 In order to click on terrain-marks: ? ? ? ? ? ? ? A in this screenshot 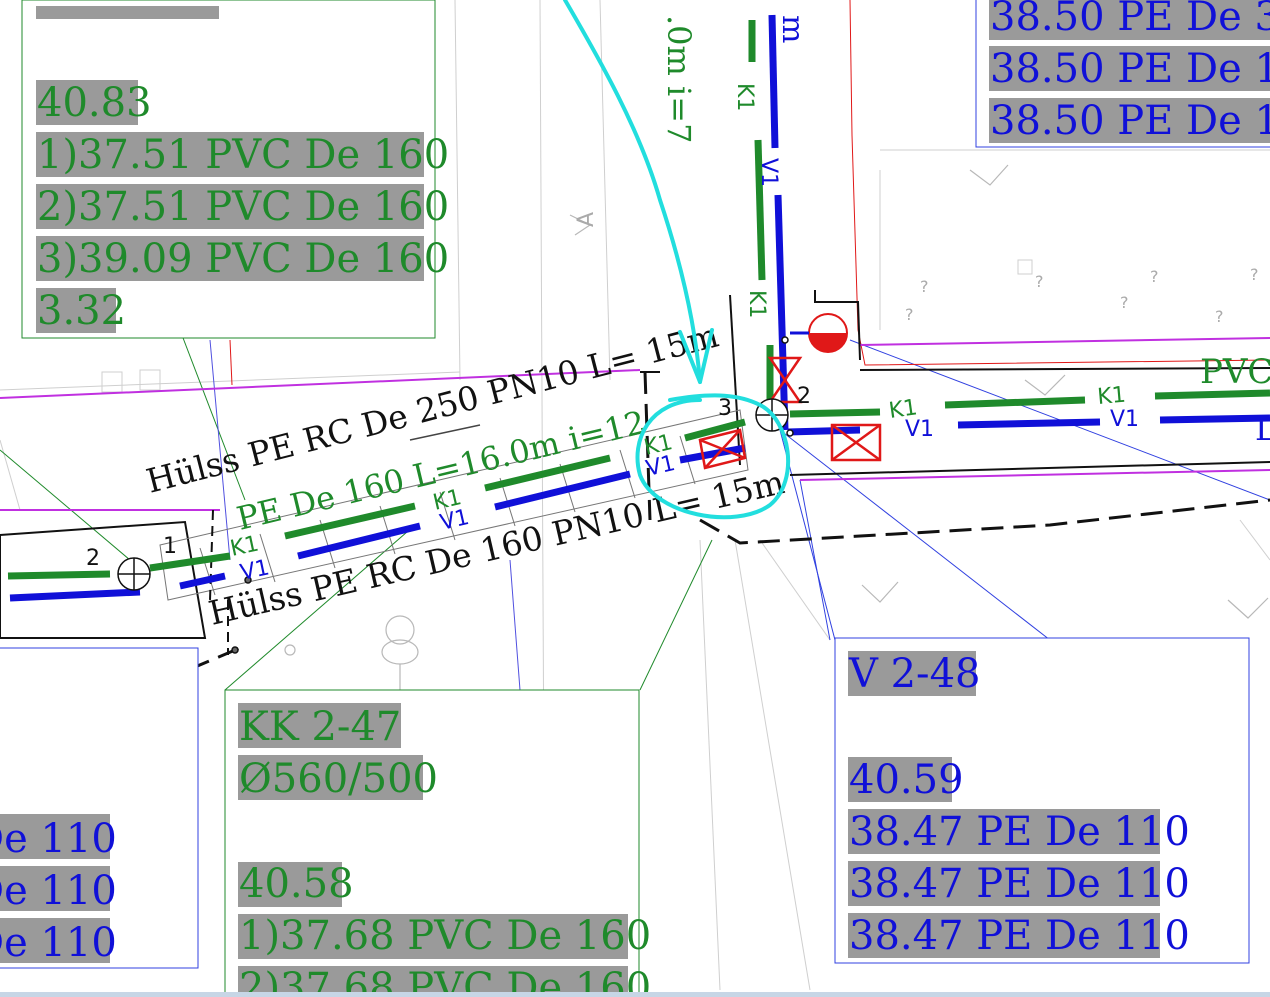, I will do `click(916, 269)`.